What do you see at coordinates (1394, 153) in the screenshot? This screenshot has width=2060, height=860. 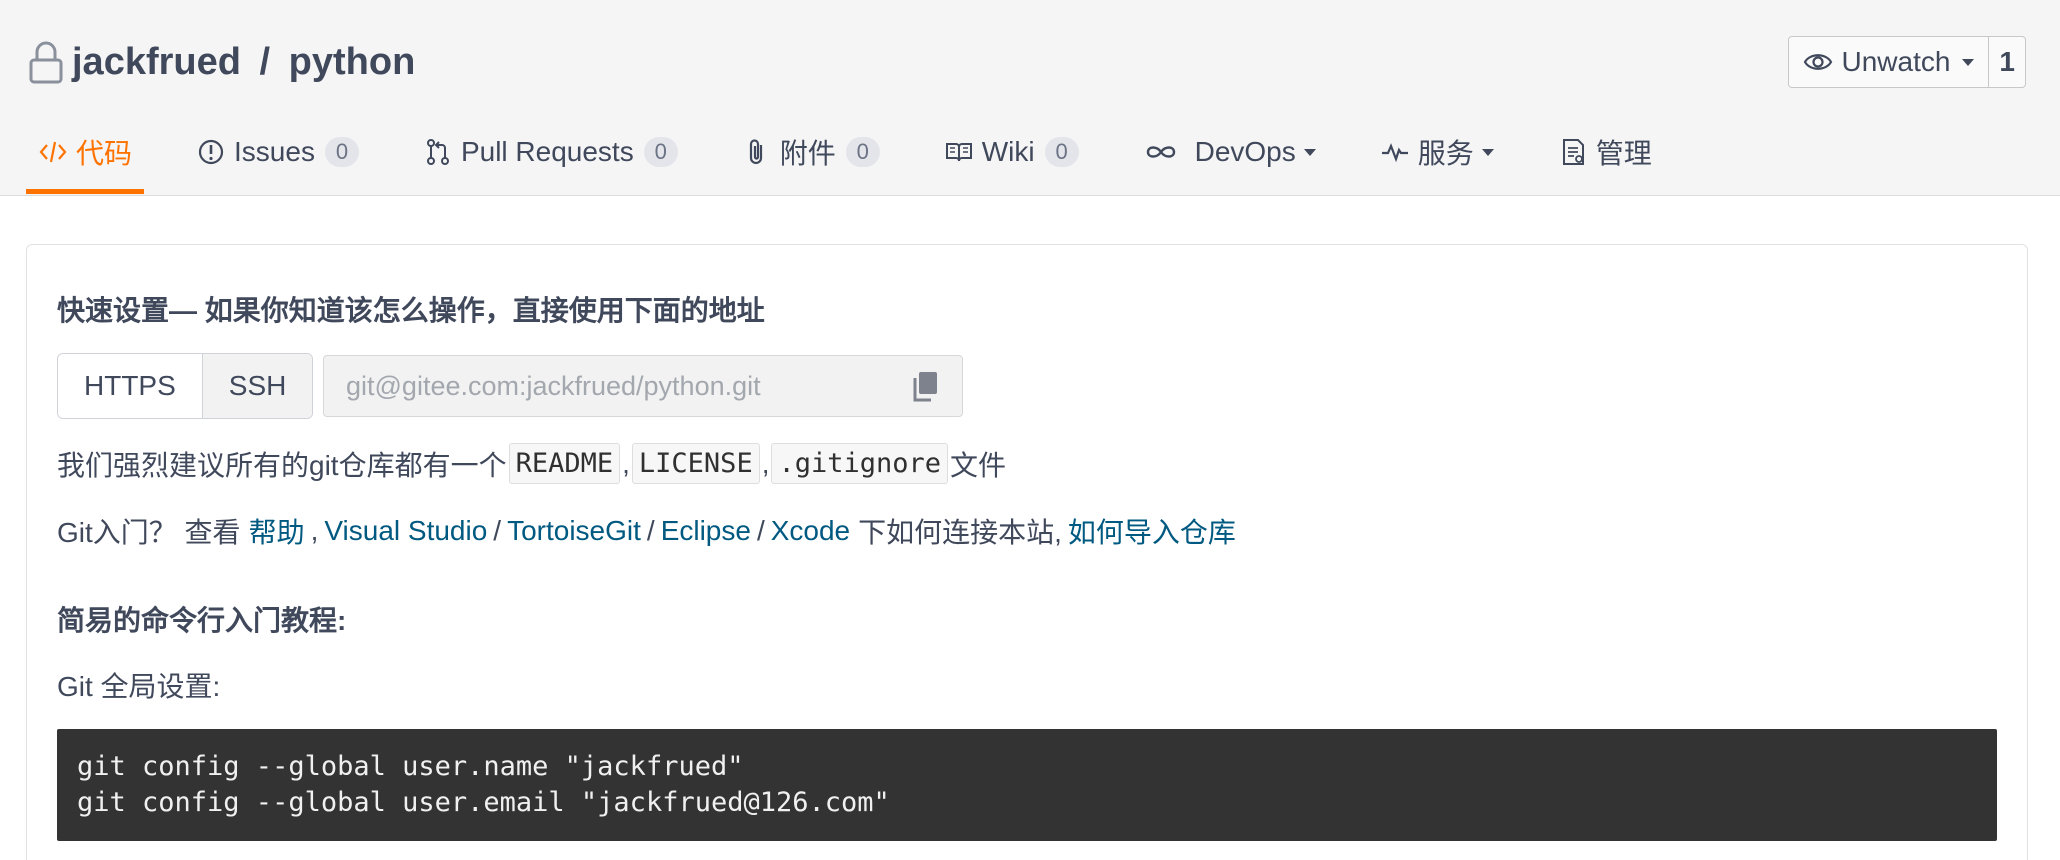 I see `pulse-icon` at bounding box center [1394, 153].